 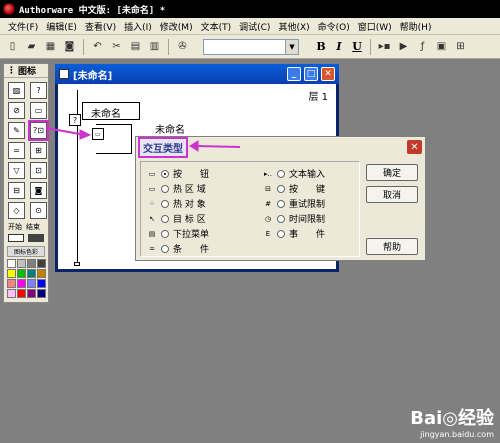 What do you see at coordinates (116, 46) in the screenshot?
I see `cut-icon: ✂` at bounding box center [116, 46].